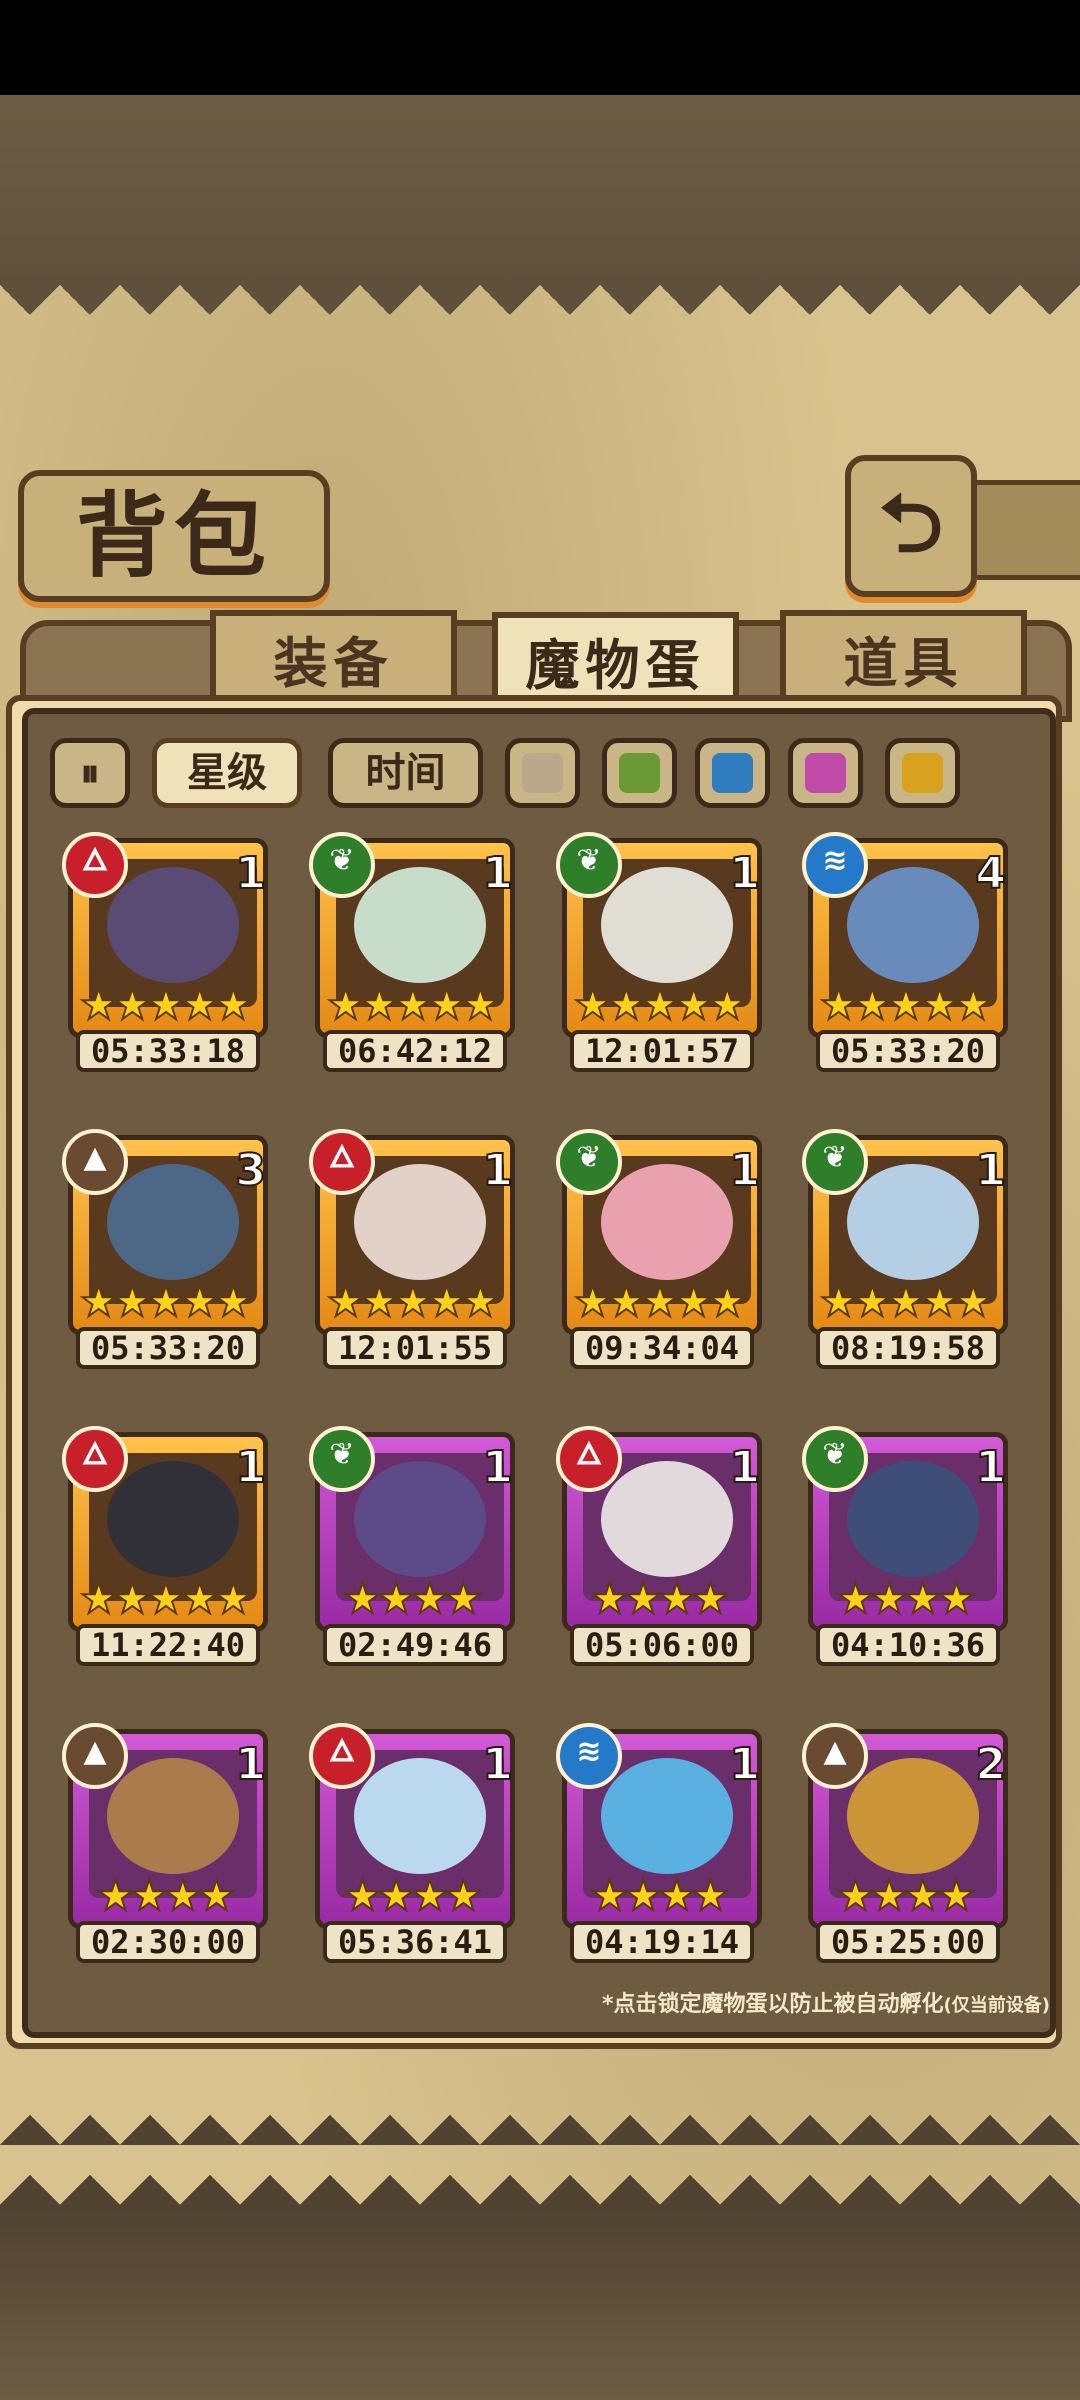 This screenshot has width=1080, height=2400. I want to click on swatch-gray, so click(542, 773).